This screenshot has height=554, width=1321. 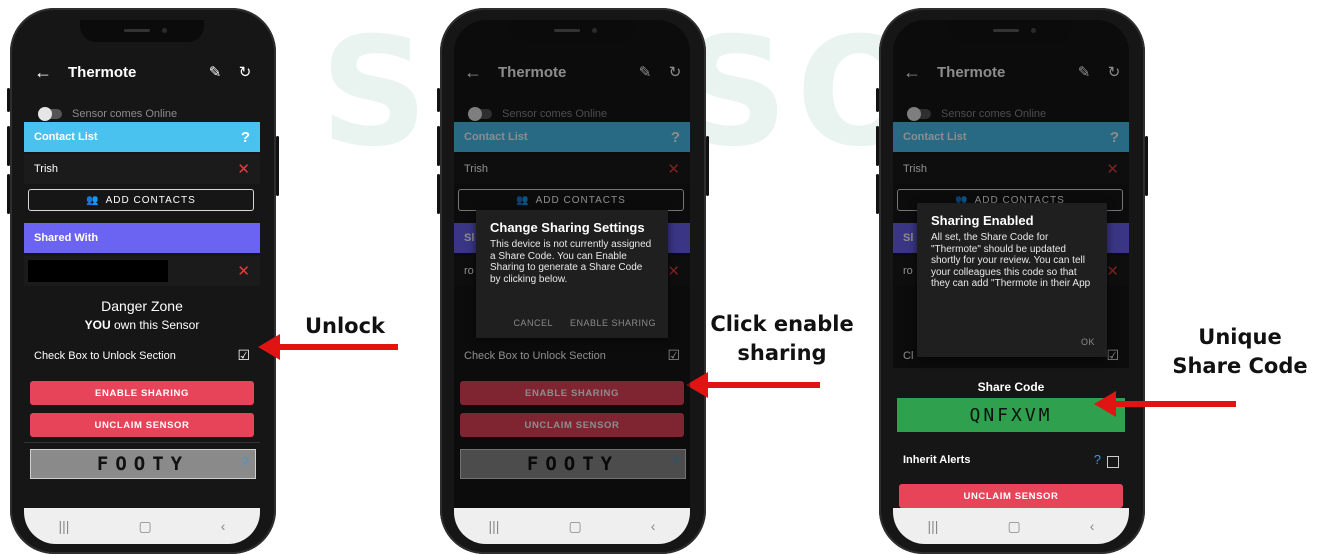 What do you see at coordinates (142, 169) in the screenshot?
I see `contact-row: Trish ✕` at bounding box center [142, 169].